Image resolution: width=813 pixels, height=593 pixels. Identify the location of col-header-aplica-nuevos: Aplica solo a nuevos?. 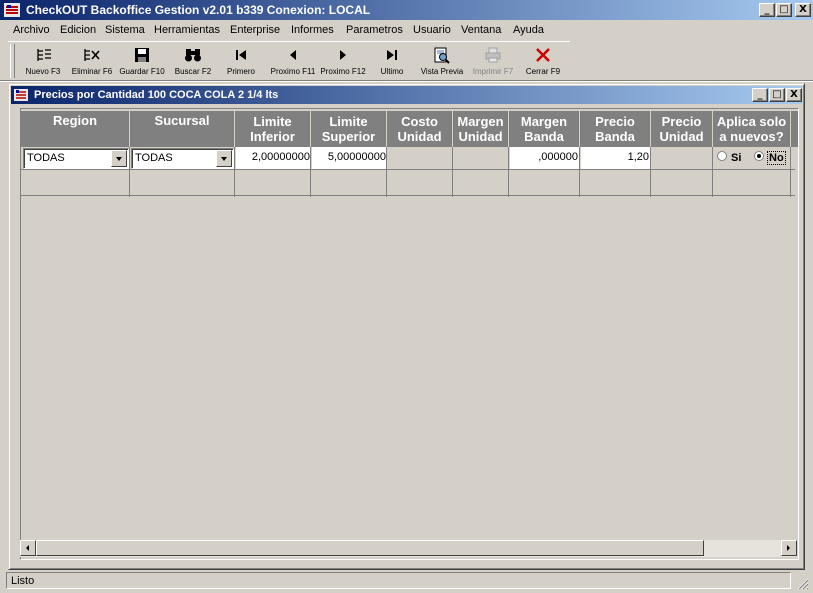
(752, 129).